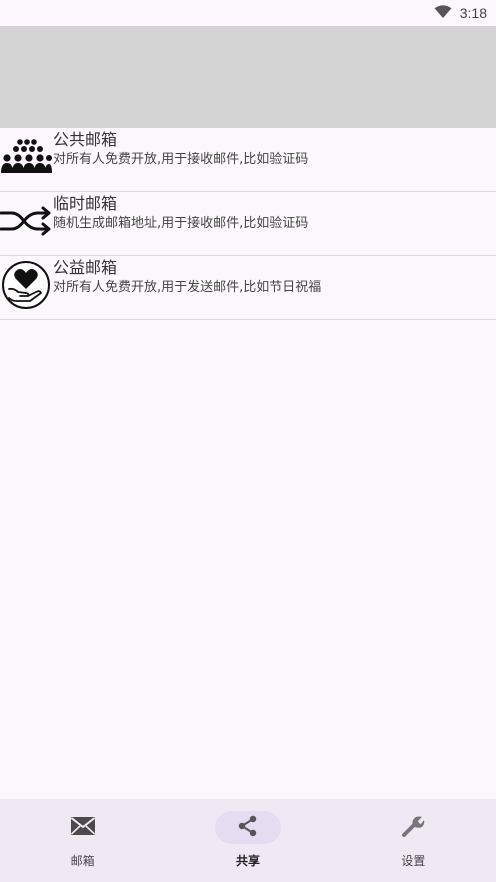 This screenshot has height=882, width=496. What do you see at coordinates (247, 861) in the screenshot?
I see `nav-label: 共享` at bounding box center [247, 861].